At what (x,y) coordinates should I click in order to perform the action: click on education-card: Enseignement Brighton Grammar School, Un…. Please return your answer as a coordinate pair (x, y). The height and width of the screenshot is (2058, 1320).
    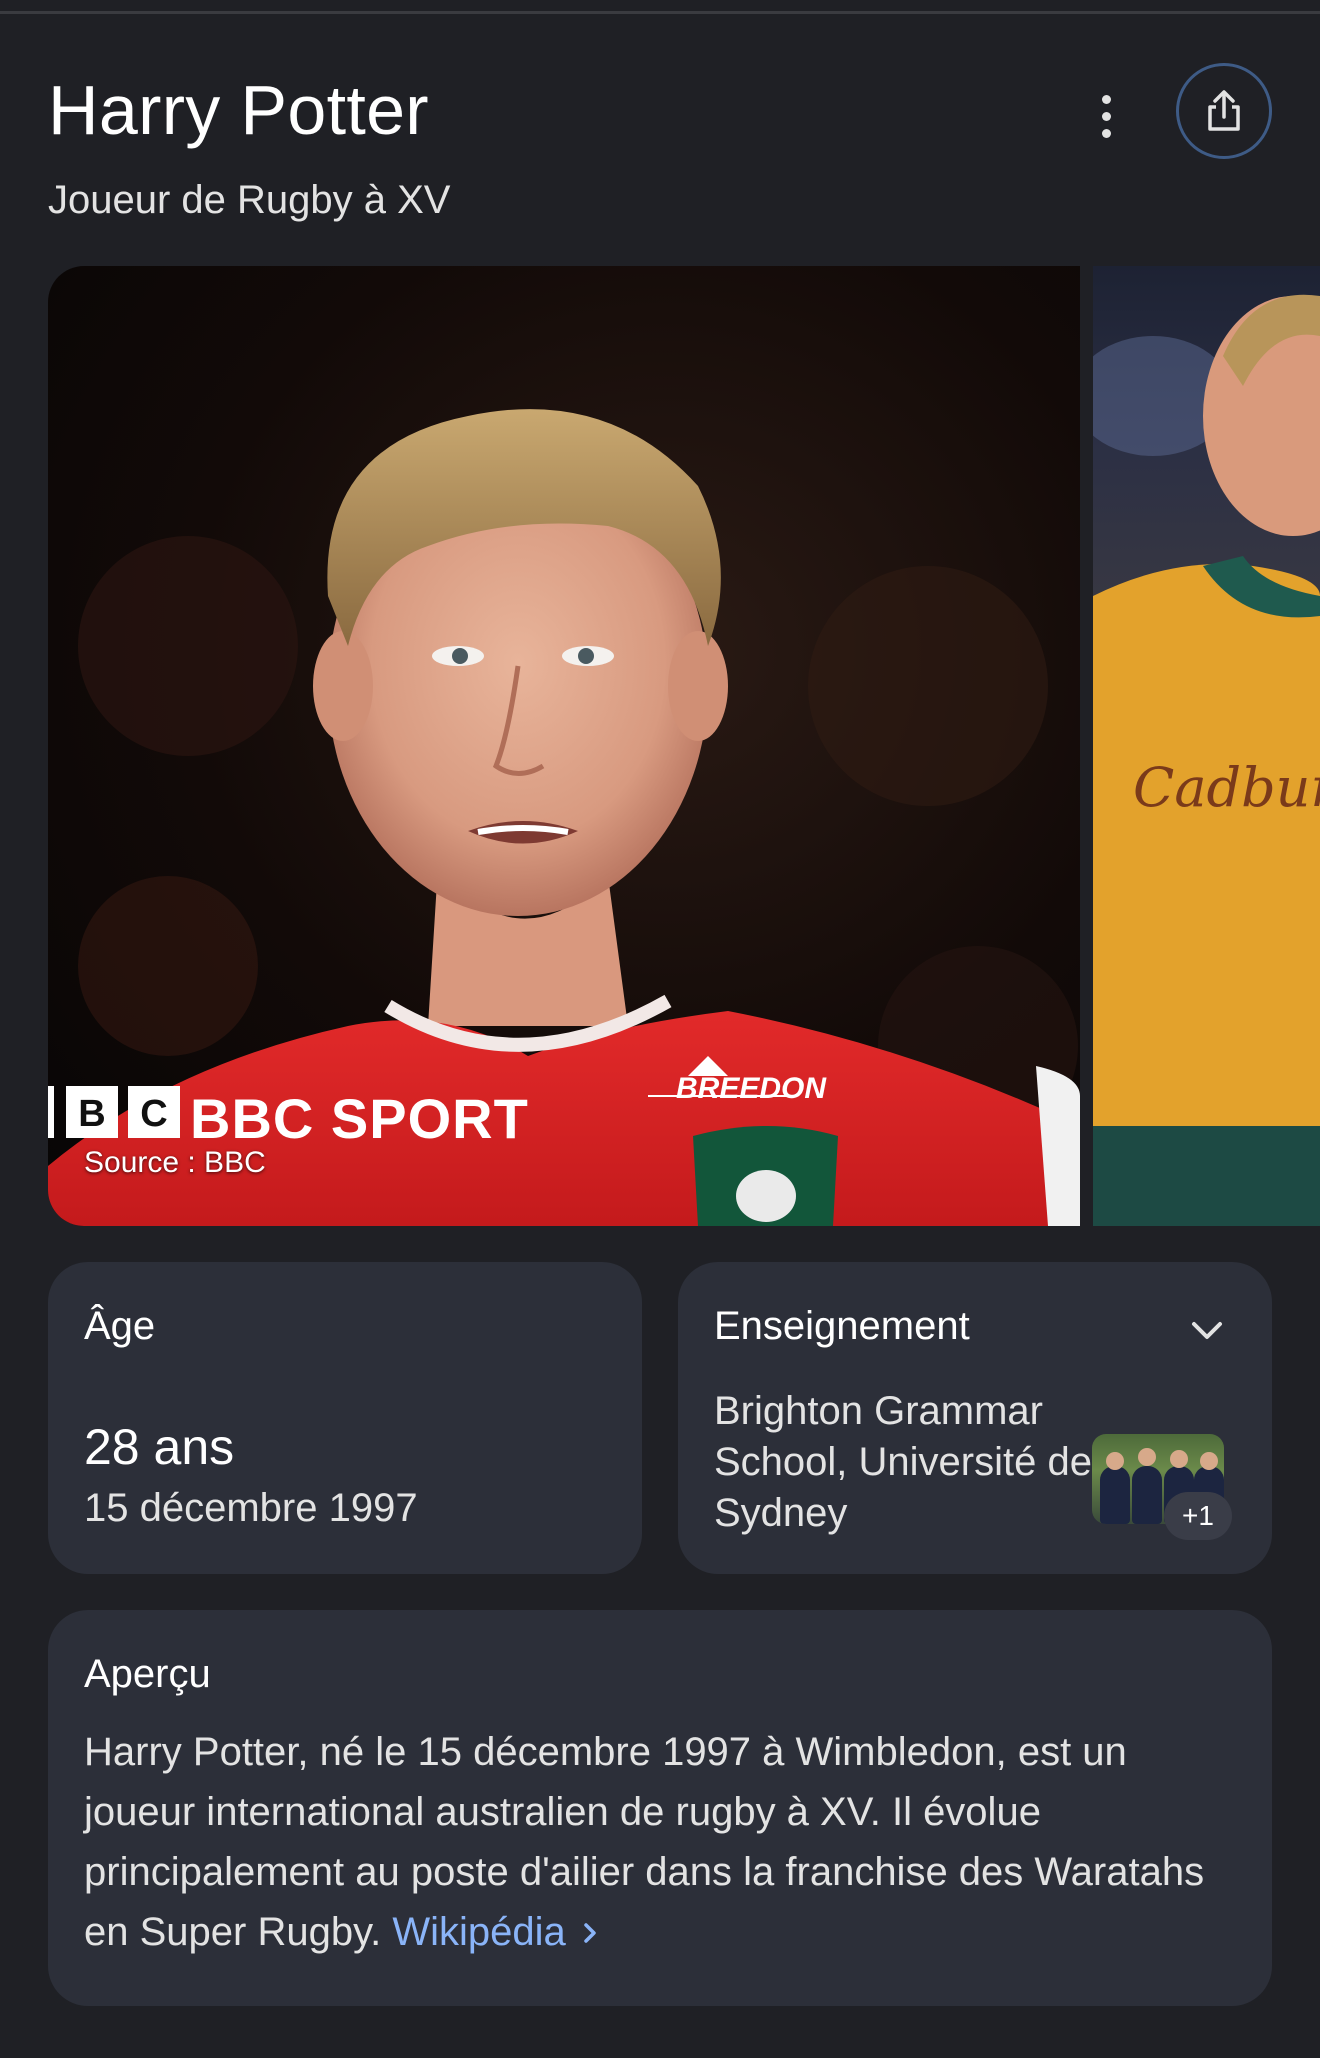
    Looking at the image, I should click on (975, 1418).